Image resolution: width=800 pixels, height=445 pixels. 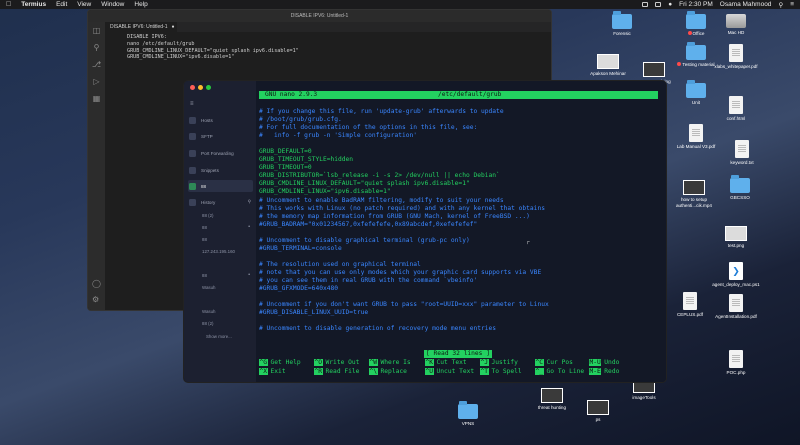 What do you see at coordinates (192, 104) in the screenshot?
I see `sidebar-collapse-icon: ≡` at bounding box center [192, 104].